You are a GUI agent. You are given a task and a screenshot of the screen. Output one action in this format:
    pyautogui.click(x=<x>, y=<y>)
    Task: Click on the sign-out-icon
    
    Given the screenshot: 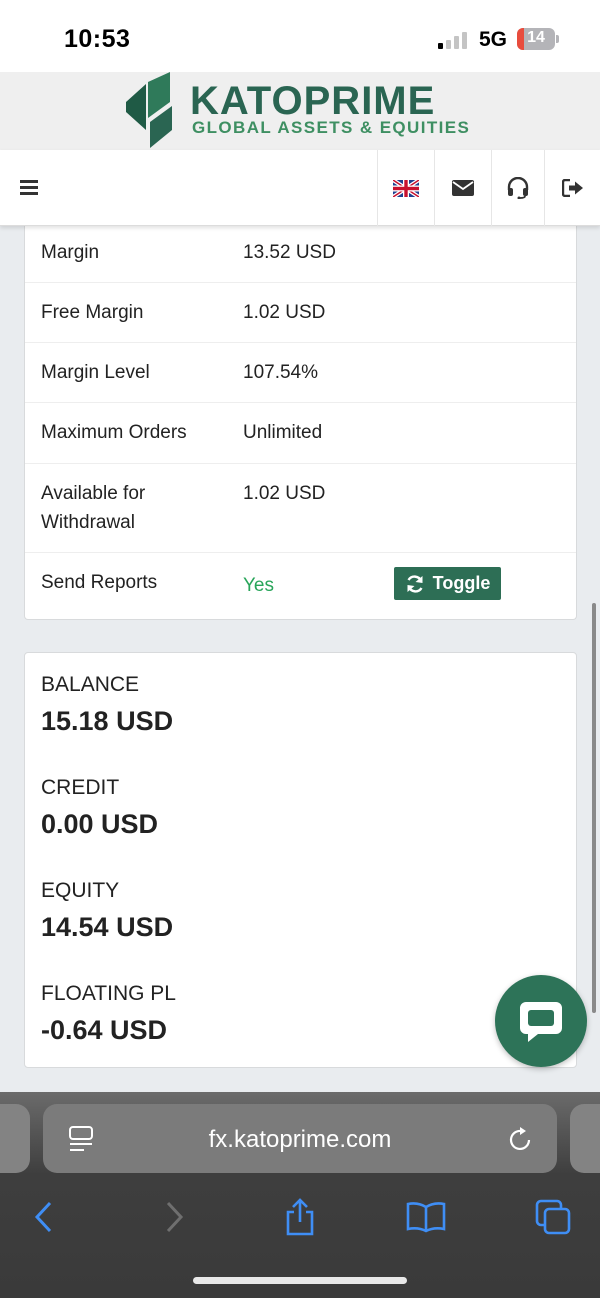 What is the action you would take?
    pyautogui.click(x=572, y=188)
    